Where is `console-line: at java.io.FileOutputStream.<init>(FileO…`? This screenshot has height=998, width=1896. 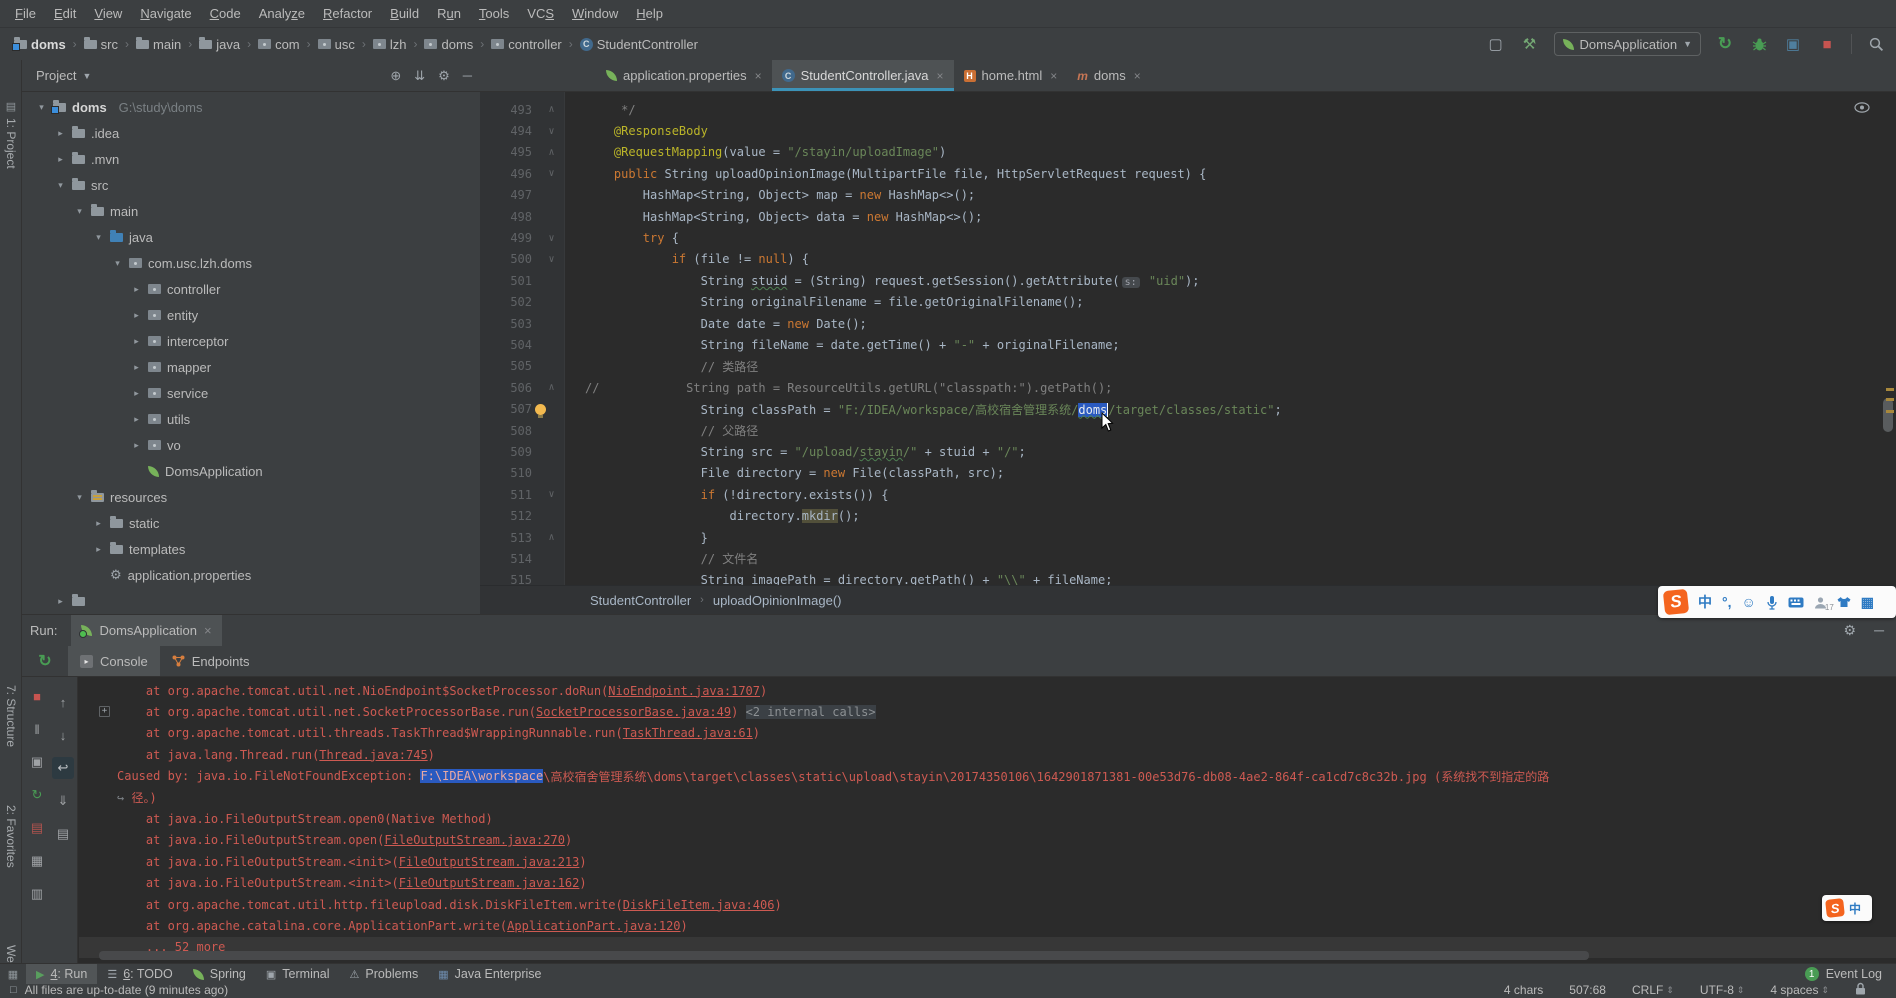 console-line: at java.io.FileOutputStream.<init>(FileO… is located at coordinates (987, 883).